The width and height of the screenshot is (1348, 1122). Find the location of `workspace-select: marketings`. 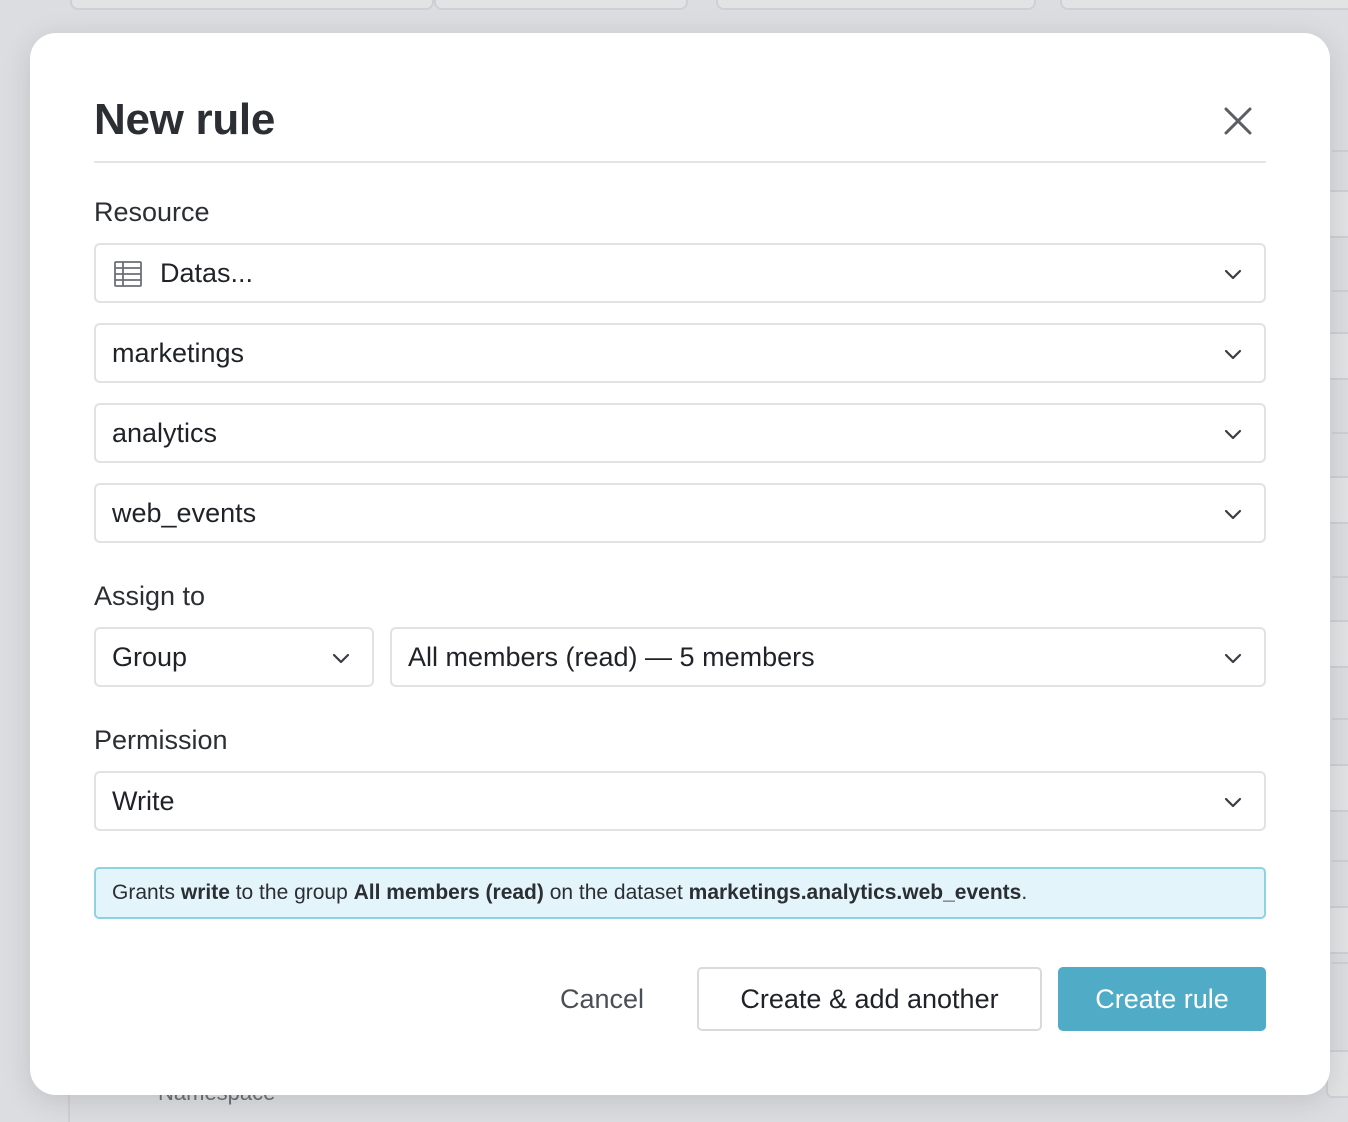

workspace-select: marketings is located at coordinates (680, 353).